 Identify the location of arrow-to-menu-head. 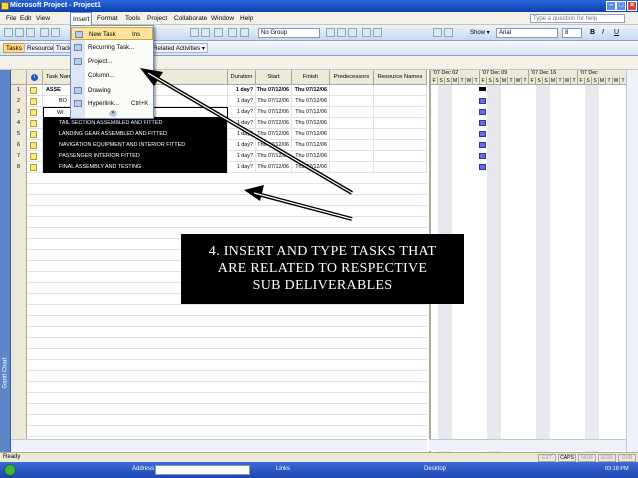
(151, 77).